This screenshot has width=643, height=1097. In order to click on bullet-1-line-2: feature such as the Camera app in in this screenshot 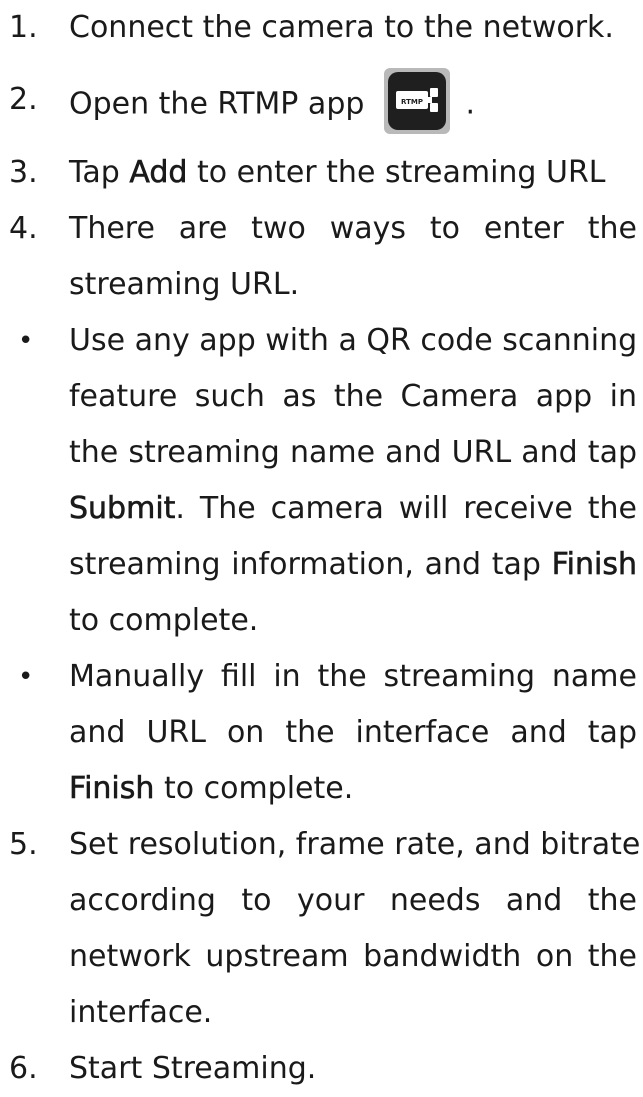, I will do `click(321, 397)`.